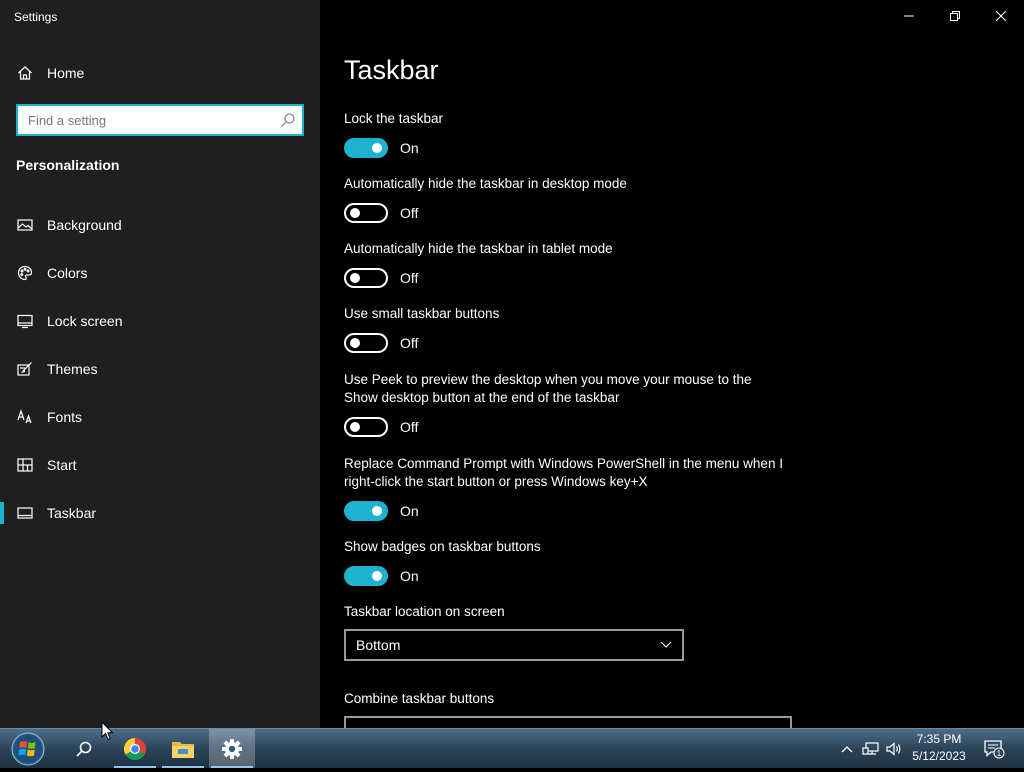 This screenshot has width=1024, height=772. I want to click on taskbar-chrome-button, so click(135, 748).